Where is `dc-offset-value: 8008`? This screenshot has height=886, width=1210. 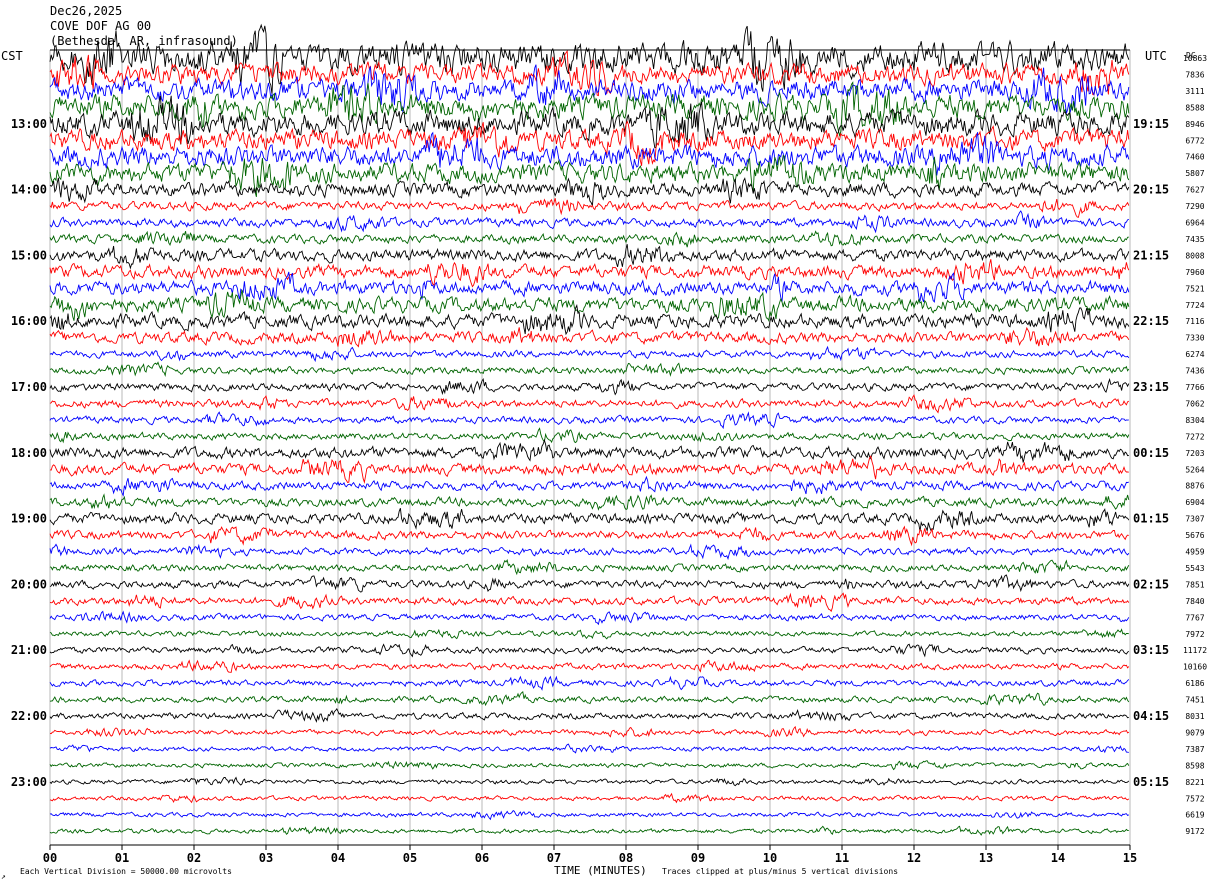 dc-offset-value: 8008 is located at coordinates (1194, 255).